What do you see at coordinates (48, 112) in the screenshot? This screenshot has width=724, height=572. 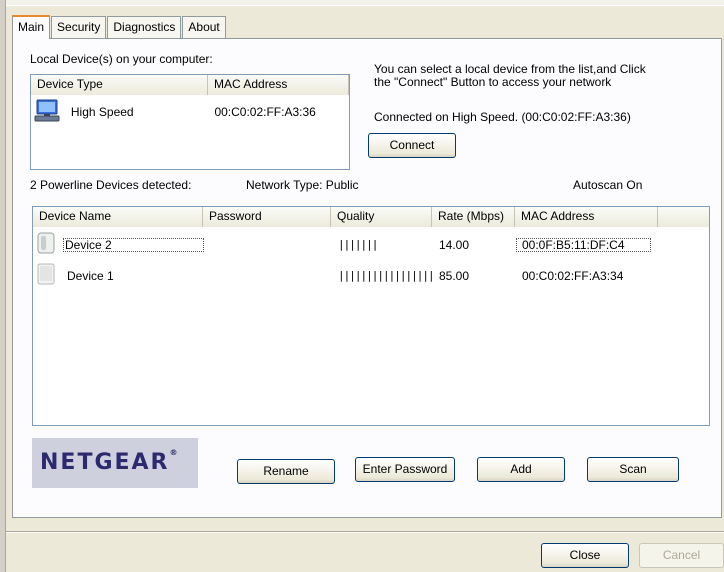 I see `computer-icon` at bounding box center [48, 112].